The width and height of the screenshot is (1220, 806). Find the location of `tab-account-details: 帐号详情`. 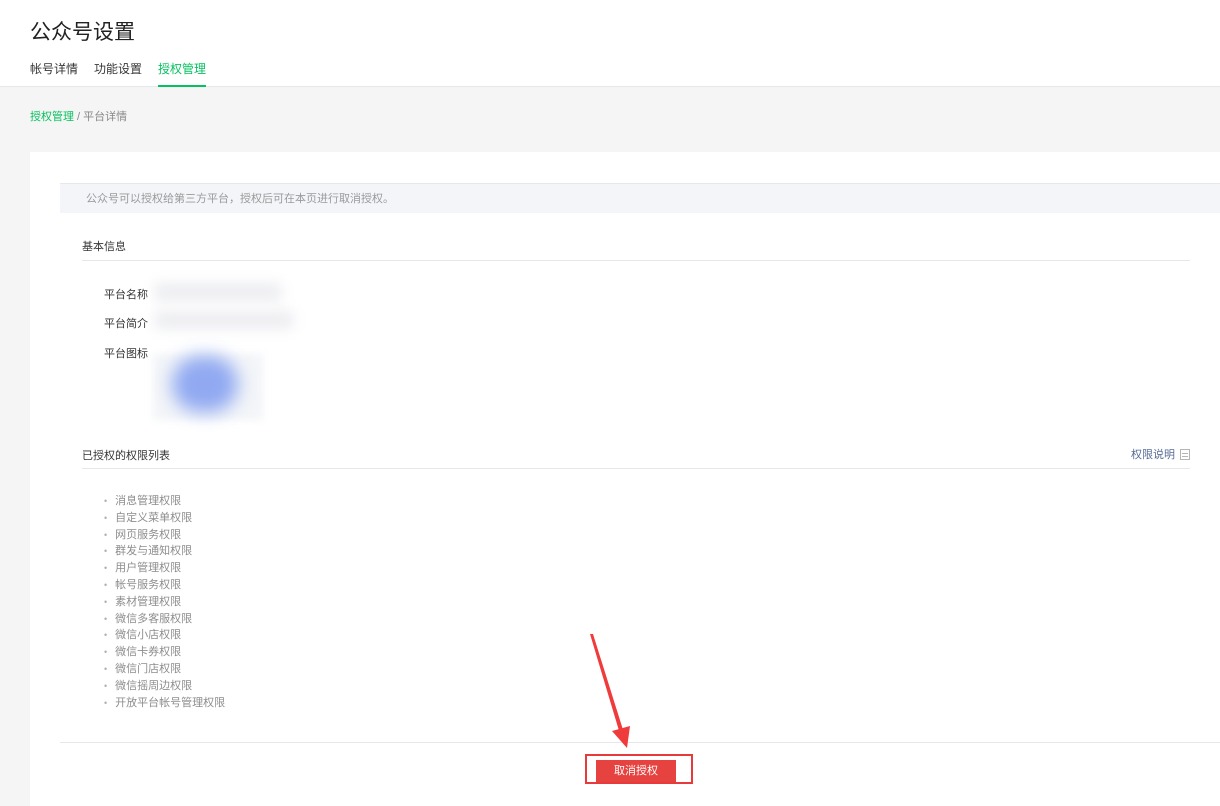

tab-account-details: 帐号详情 is located at coordinates (54, 73).